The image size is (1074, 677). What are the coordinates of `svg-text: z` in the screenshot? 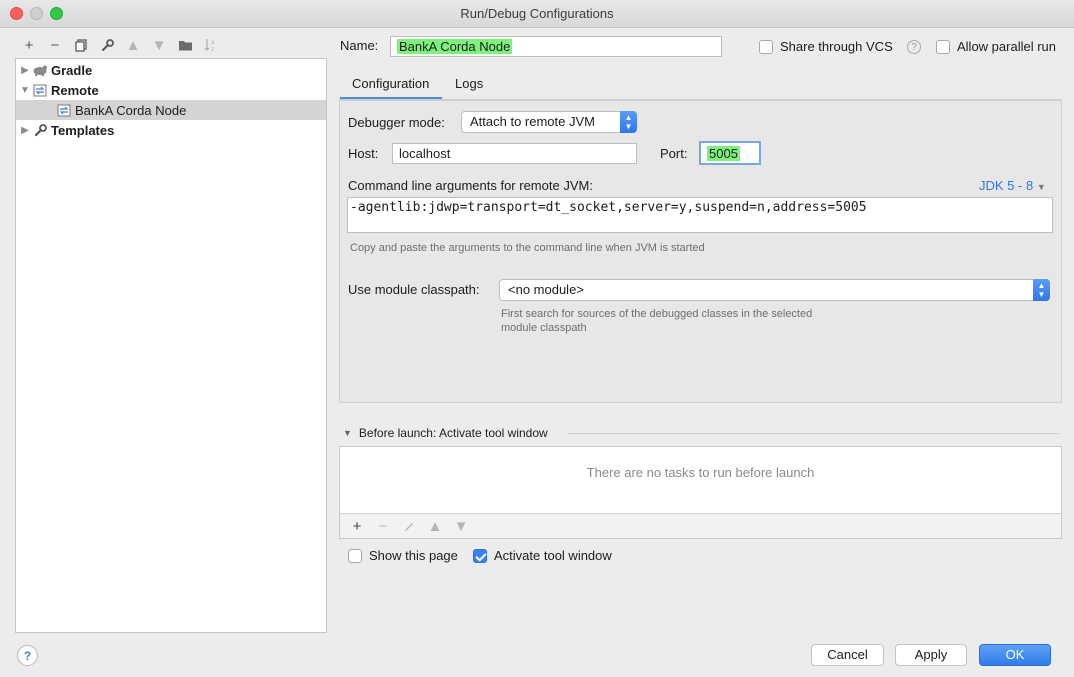 It's located at (212, 49).